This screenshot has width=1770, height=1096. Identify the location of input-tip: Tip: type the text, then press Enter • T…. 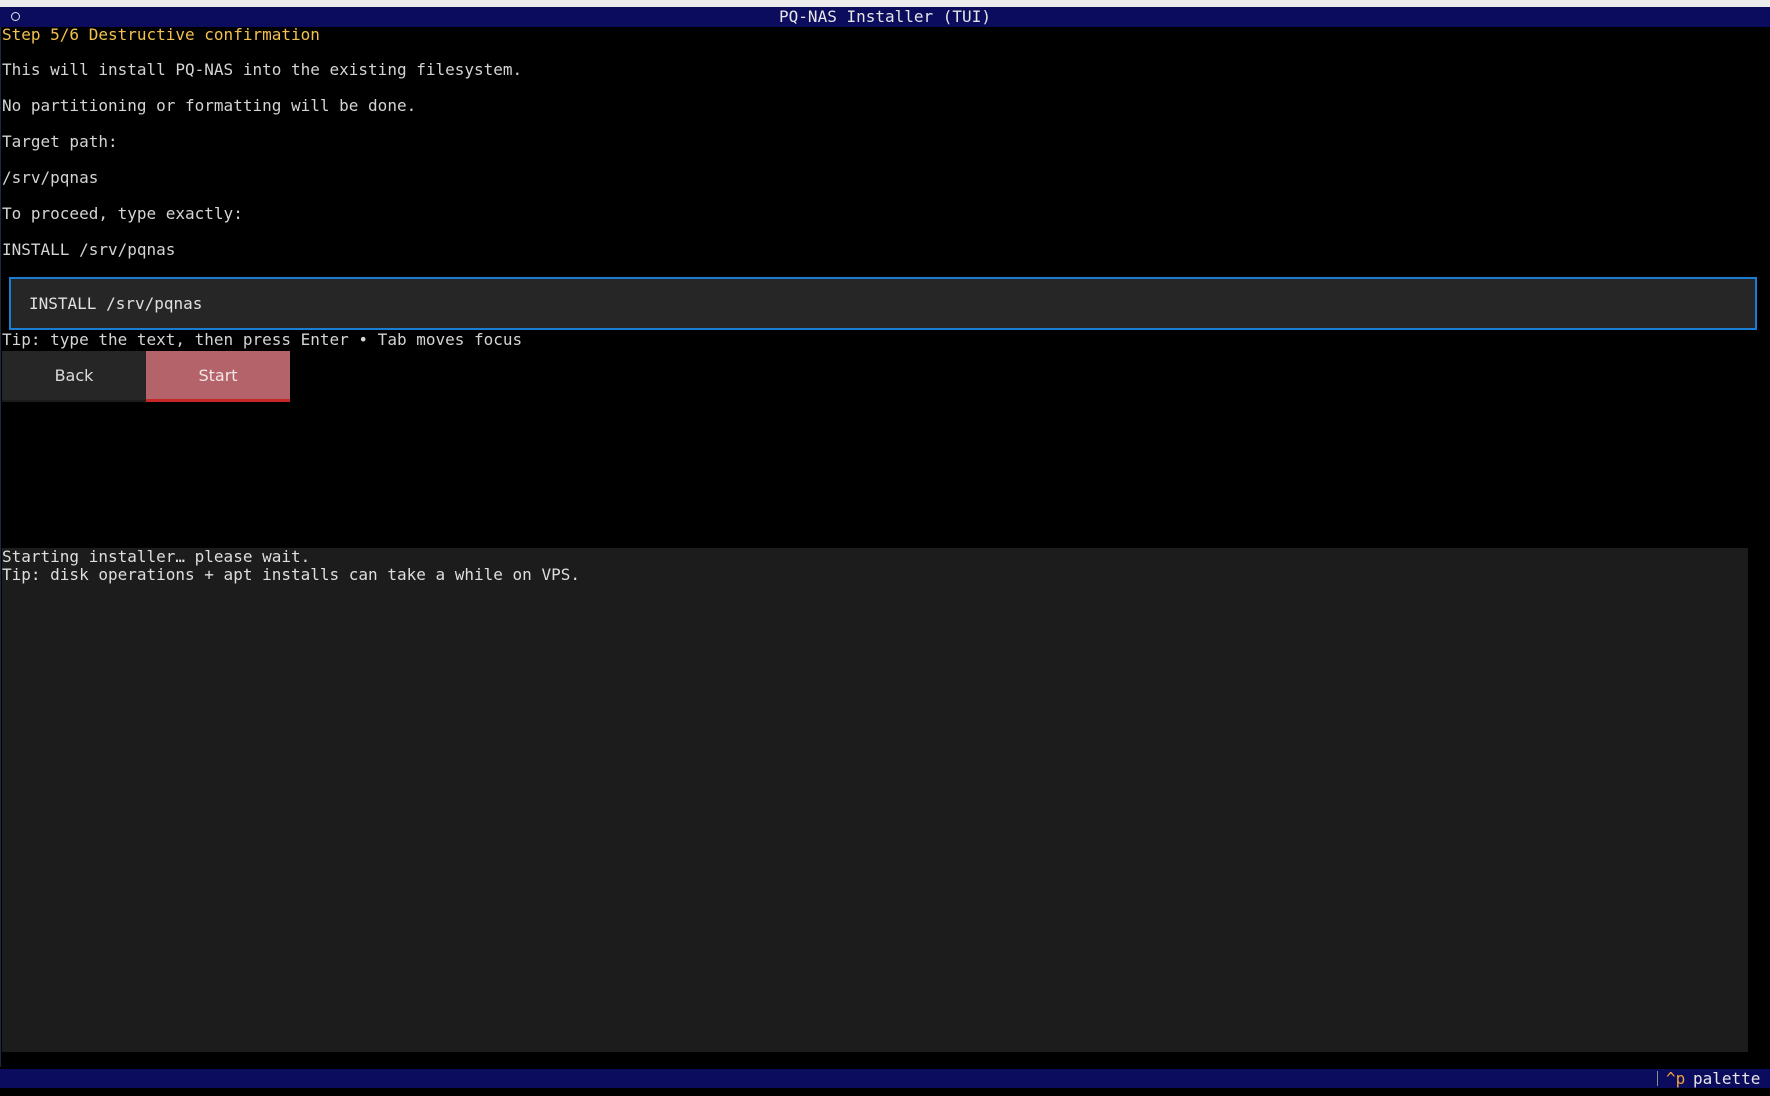
(262, 339).